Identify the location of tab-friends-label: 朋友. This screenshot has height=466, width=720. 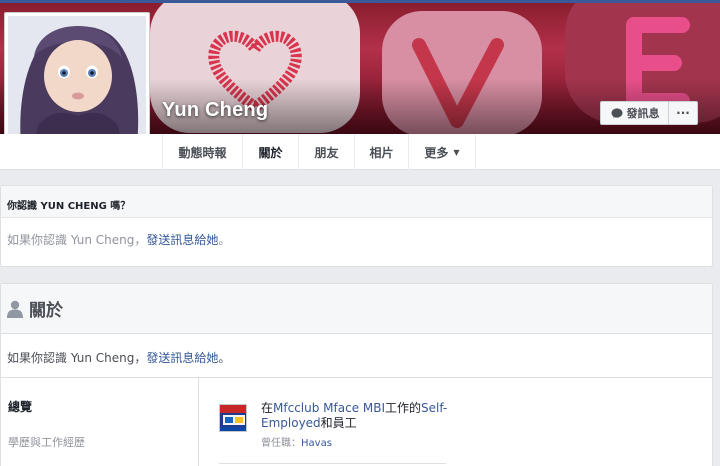
(326, 152).